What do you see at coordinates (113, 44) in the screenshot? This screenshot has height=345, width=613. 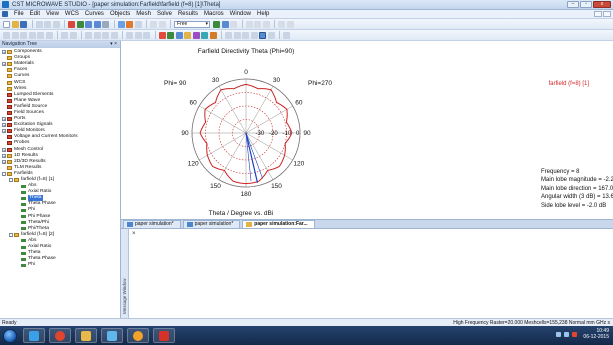 I see `panel-pin-close-icon: ▾ ×` at bounding box center [113, 44].